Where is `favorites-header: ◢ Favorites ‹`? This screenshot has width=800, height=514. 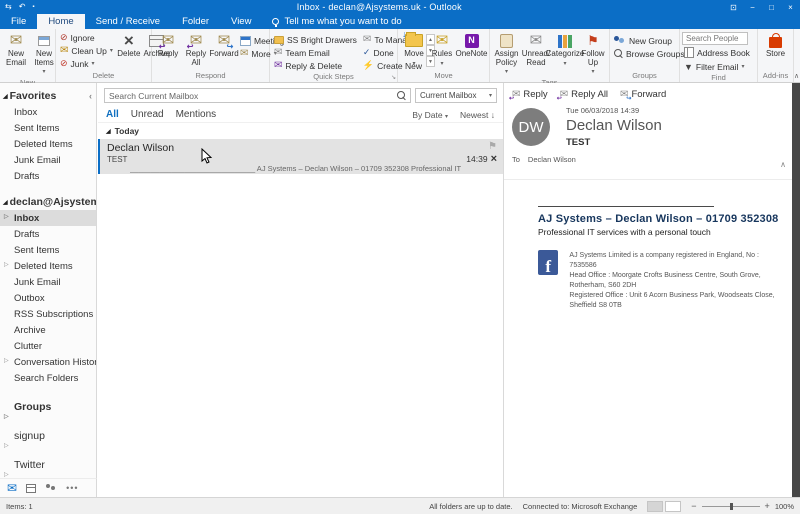
favorites-header: ◢ Favorites ‹ is located at coordinates (48, 96).